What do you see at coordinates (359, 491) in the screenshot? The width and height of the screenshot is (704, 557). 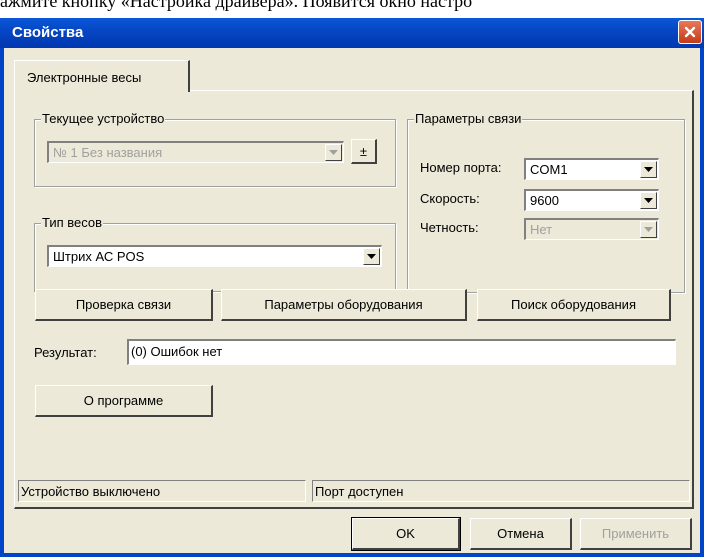 I see `status-port-text: Порт доступен` at bounding box center [359, 491].